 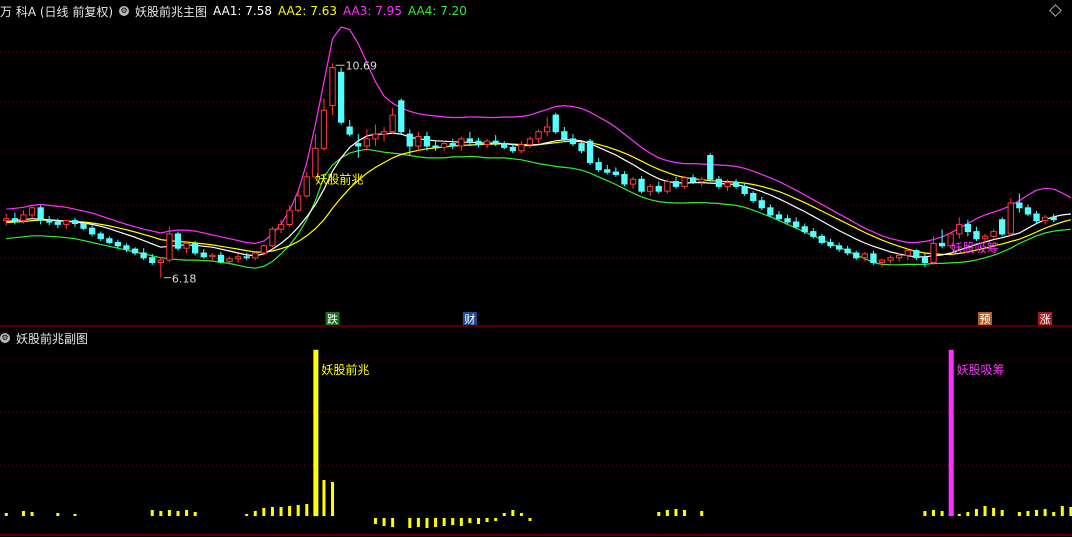 I want to click on marker-label: 涨, so click(x=1045, y=319).